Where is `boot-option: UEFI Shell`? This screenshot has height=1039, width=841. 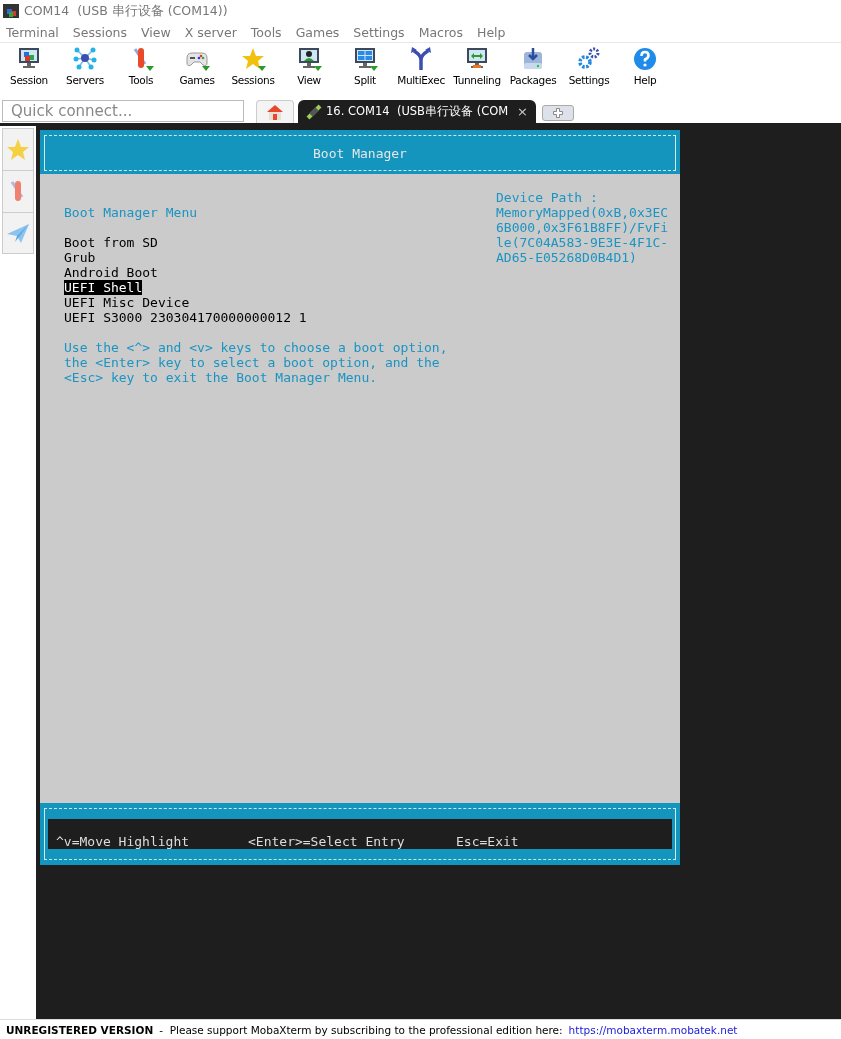 boot-option: UEFI Shell is located at coordinates (103, 287).